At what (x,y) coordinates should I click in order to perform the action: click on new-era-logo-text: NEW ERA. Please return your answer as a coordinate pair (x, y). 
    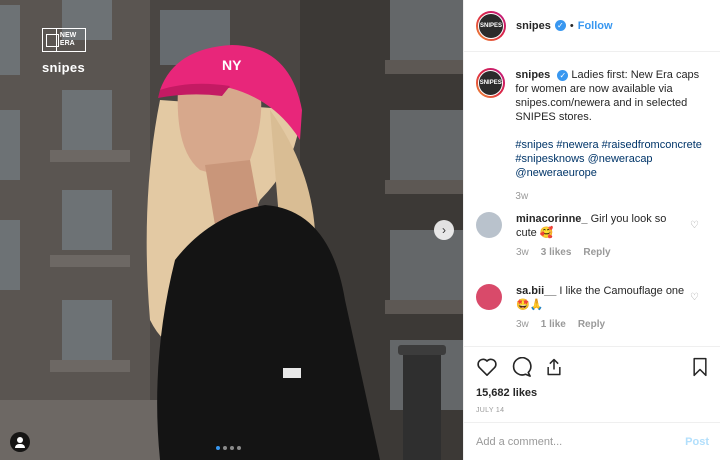
    Looking at the image, I should click on (68, 39).